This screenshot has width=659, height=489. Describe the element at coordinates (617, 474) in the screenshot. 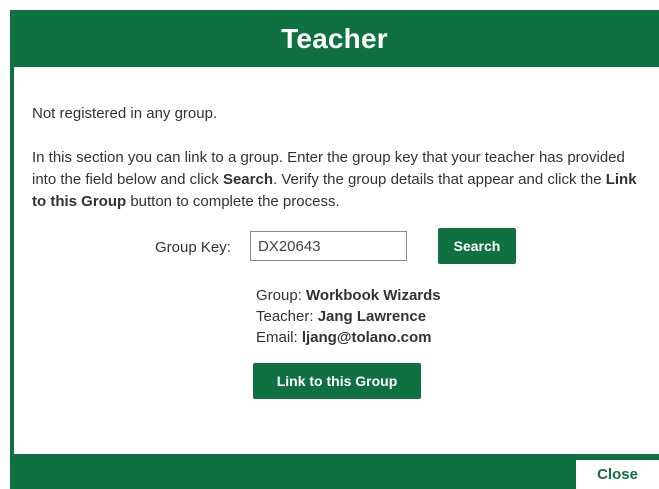

I see `close-button: Close` at that location.